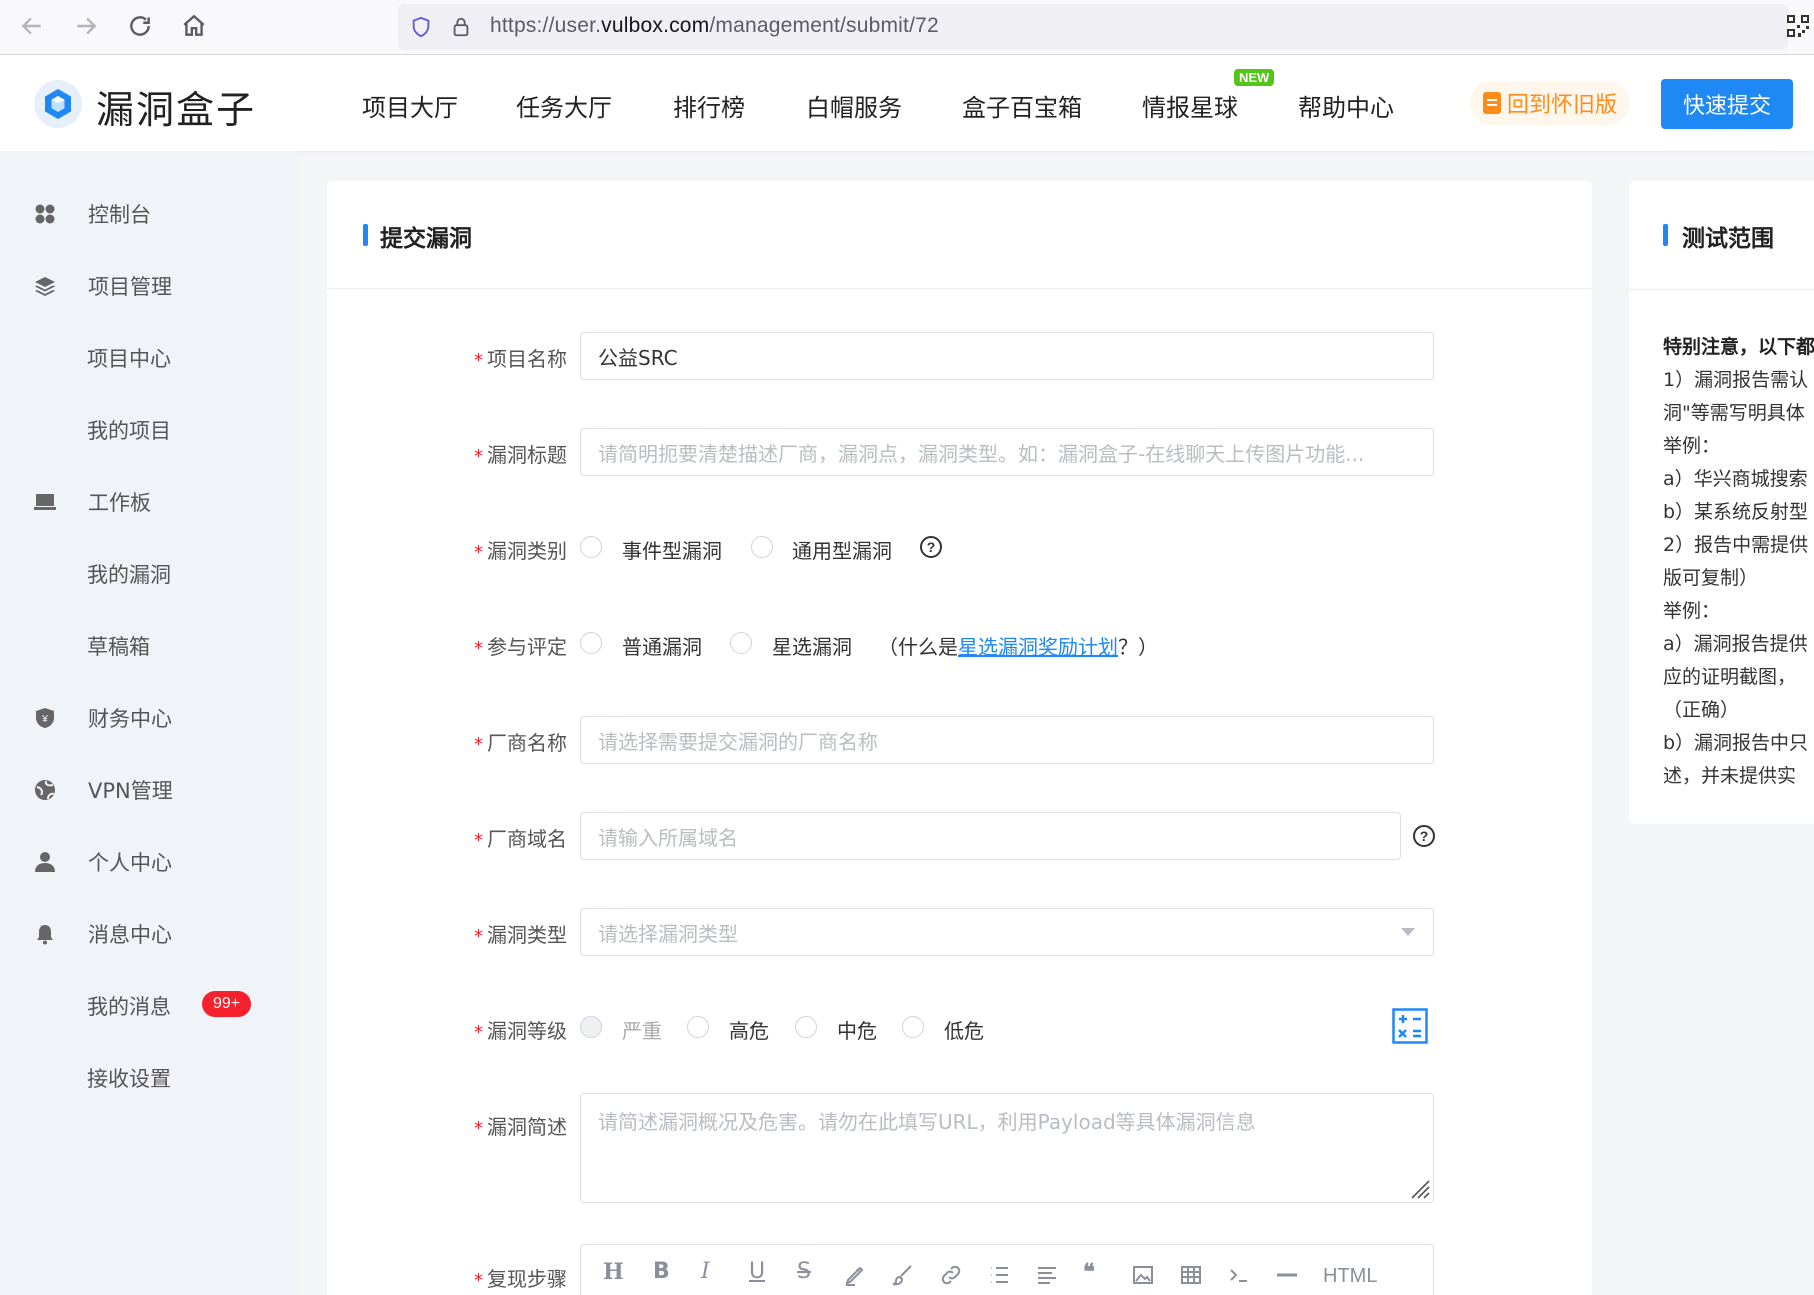  I want to click on sidebar-item-my-projects: 我的项目, so click(148, 430).